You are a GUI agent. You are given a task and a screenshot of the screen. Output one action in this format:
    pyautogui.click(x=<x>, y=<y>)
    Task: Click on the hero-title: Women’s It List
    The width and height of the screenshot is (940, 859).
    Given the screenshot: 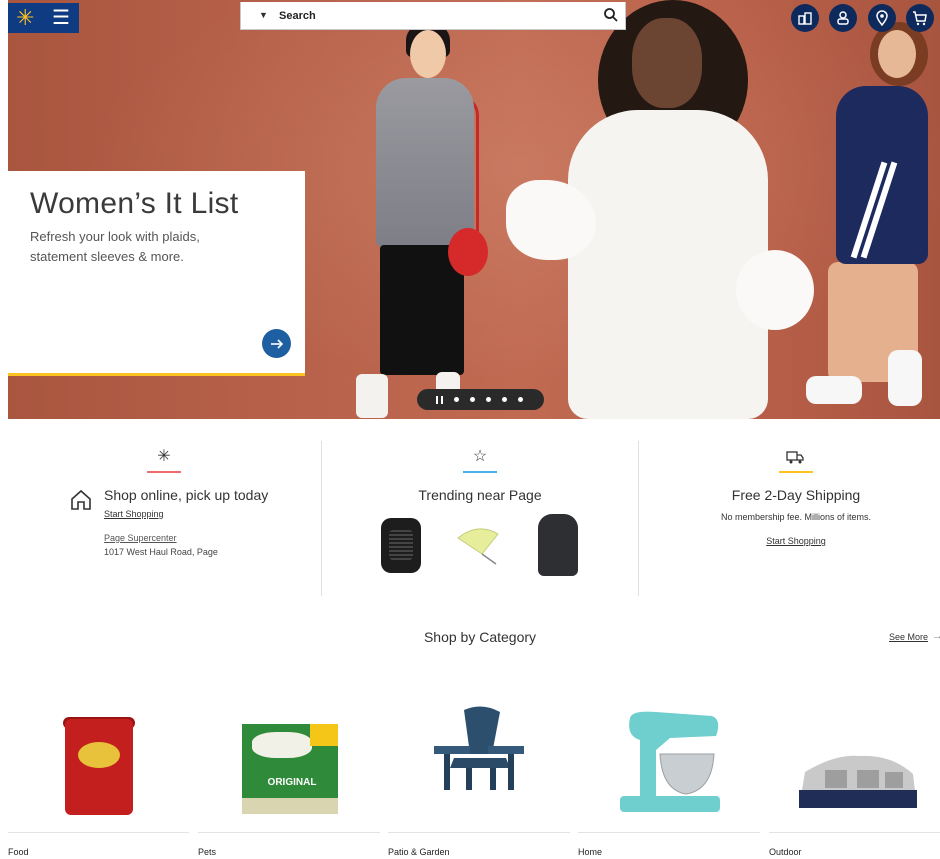 What is the action you would take?
    pyautogui.click(x=134, y=203)
    